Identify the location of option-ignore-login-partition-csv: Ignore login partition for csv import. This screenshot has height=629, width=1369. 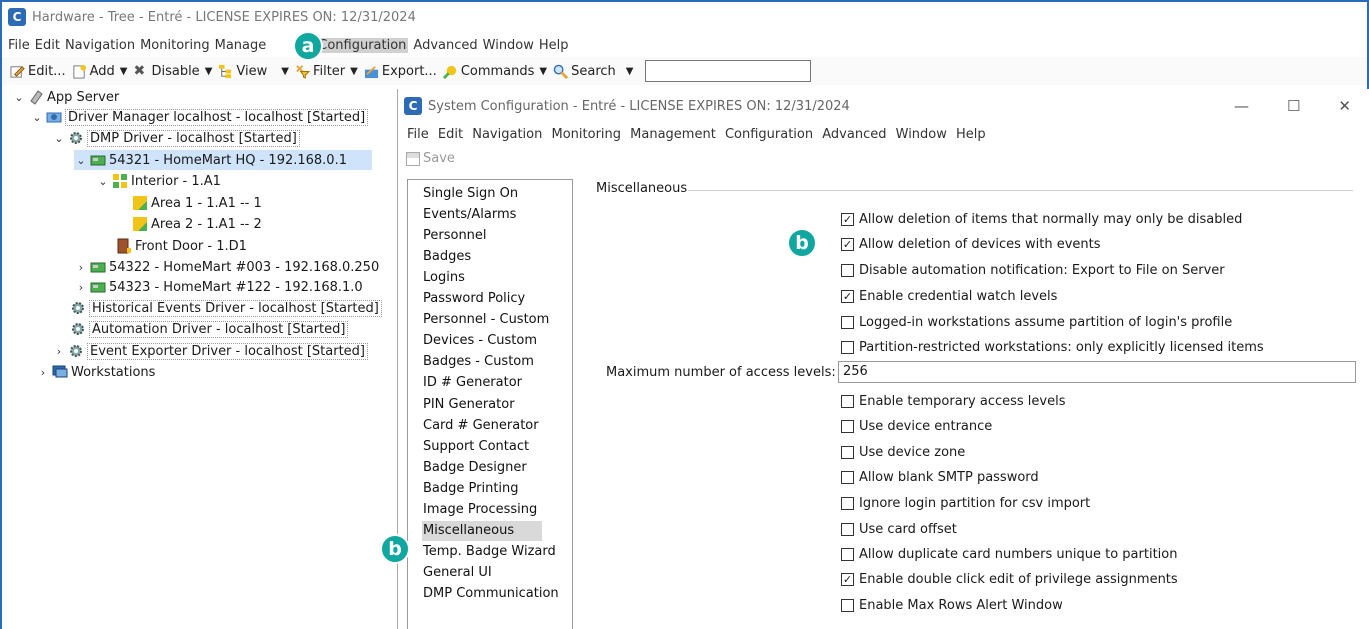
(965, 503).